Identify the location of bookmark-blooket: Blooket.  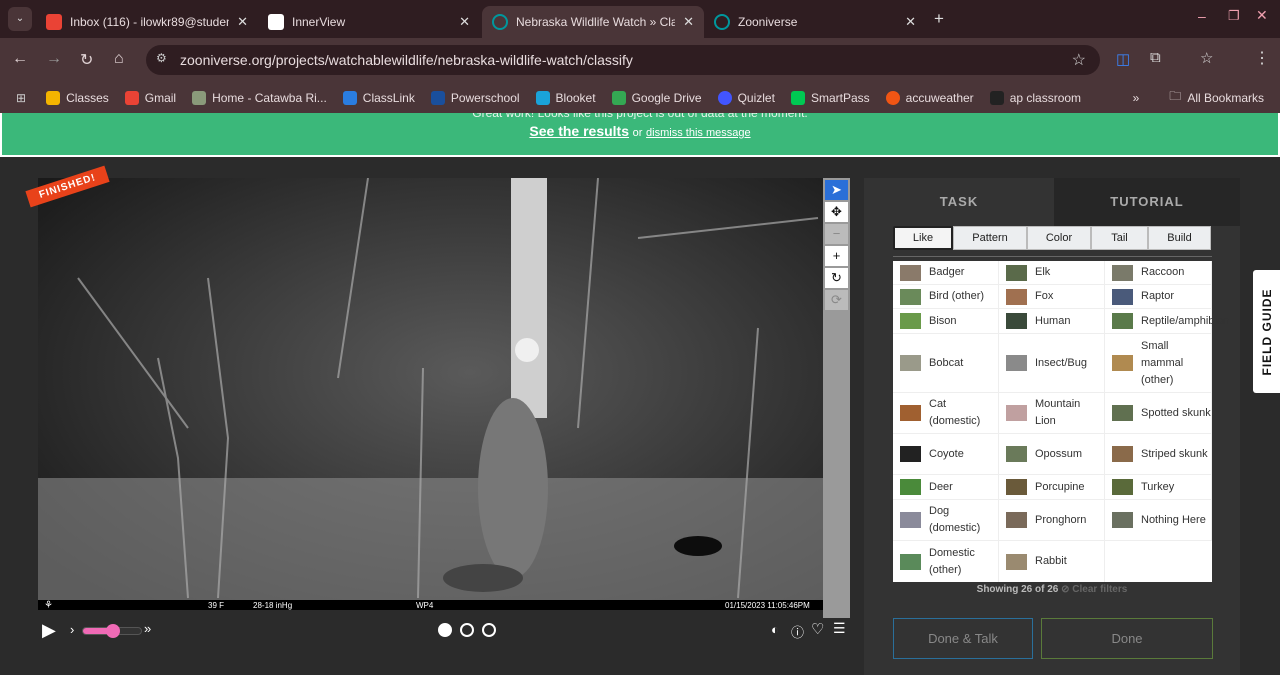
(565, 97).